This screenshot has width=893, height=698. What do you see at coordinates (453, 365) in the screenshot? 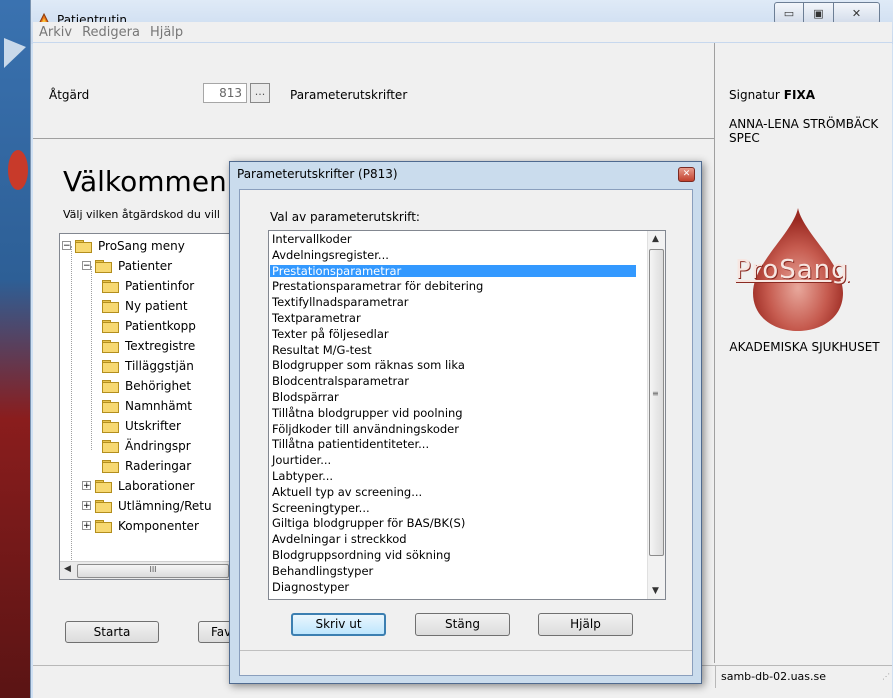
I see `list-item: Blodgrupper som räknas som lika` at bounding box center [453, 365].